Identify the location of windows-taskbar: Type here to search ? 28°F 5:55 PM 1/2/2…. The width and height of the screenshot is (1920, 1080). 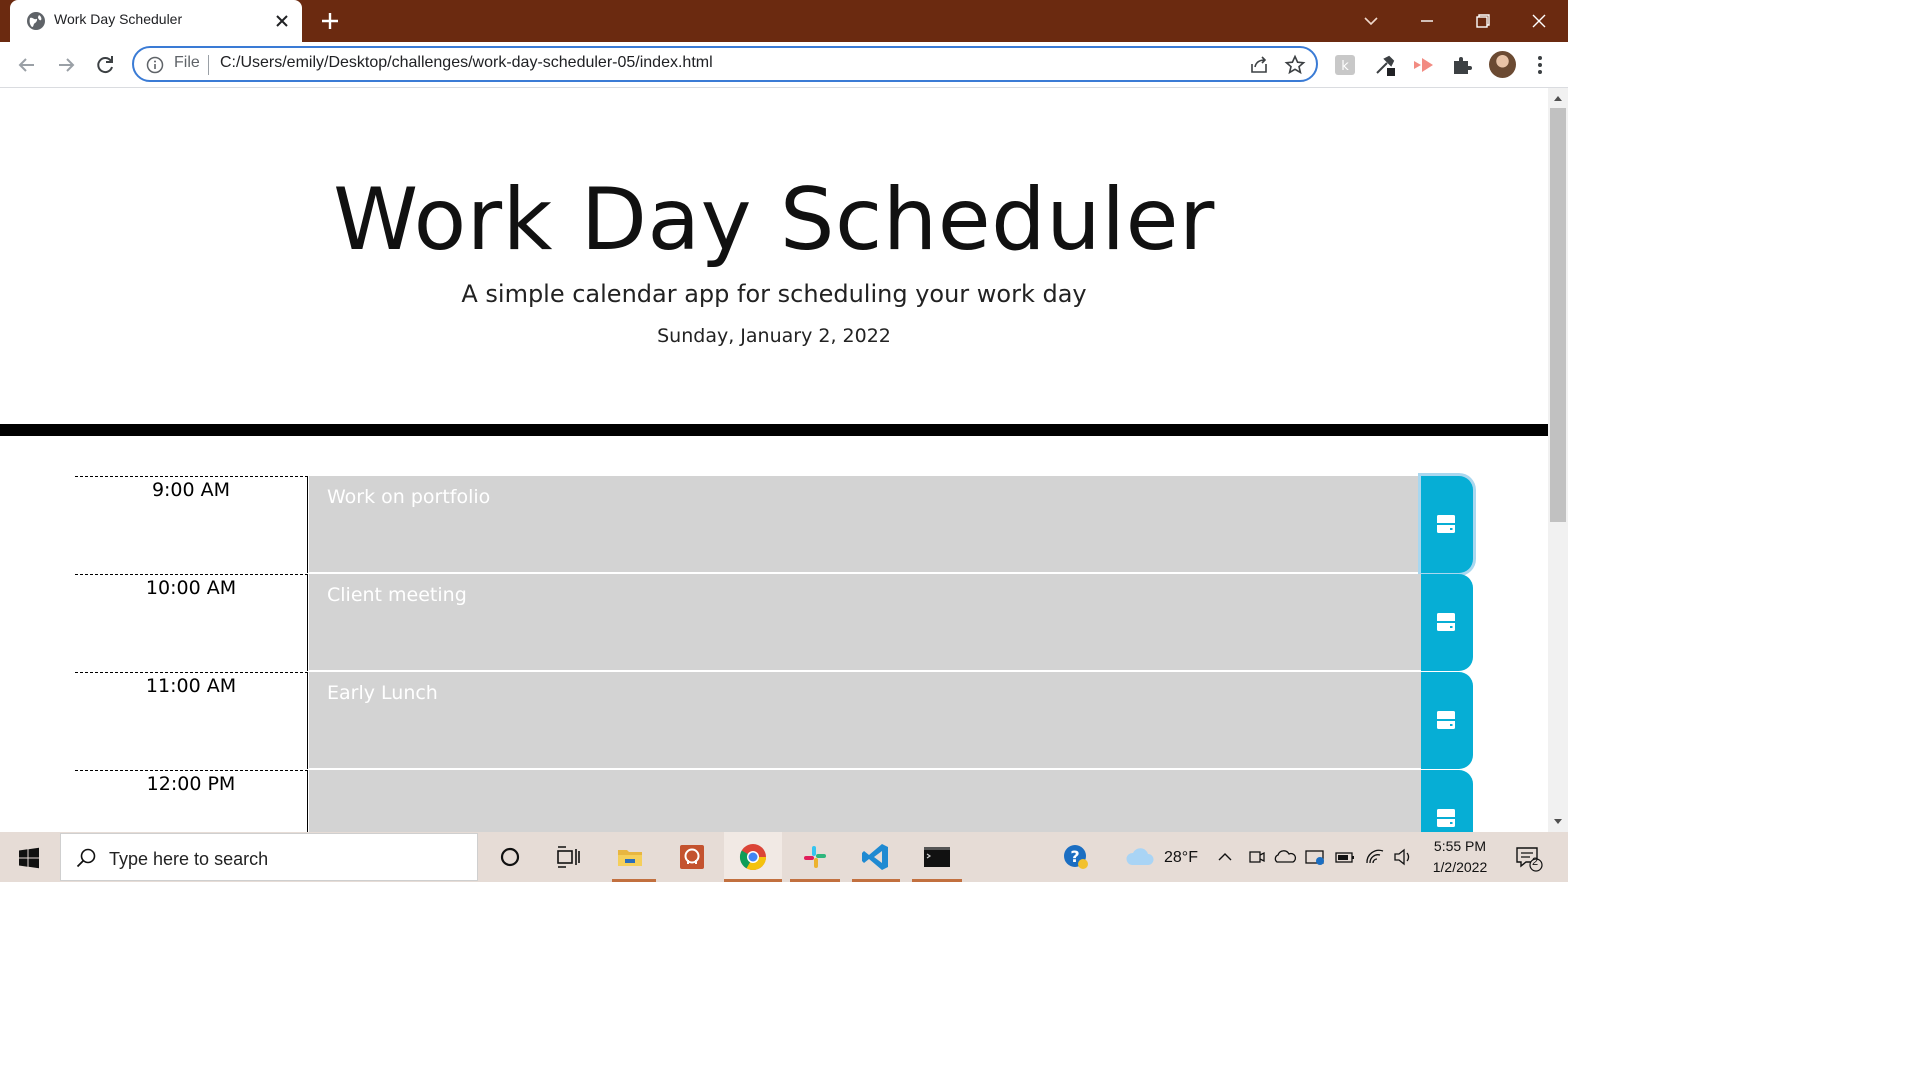
(784, 857).